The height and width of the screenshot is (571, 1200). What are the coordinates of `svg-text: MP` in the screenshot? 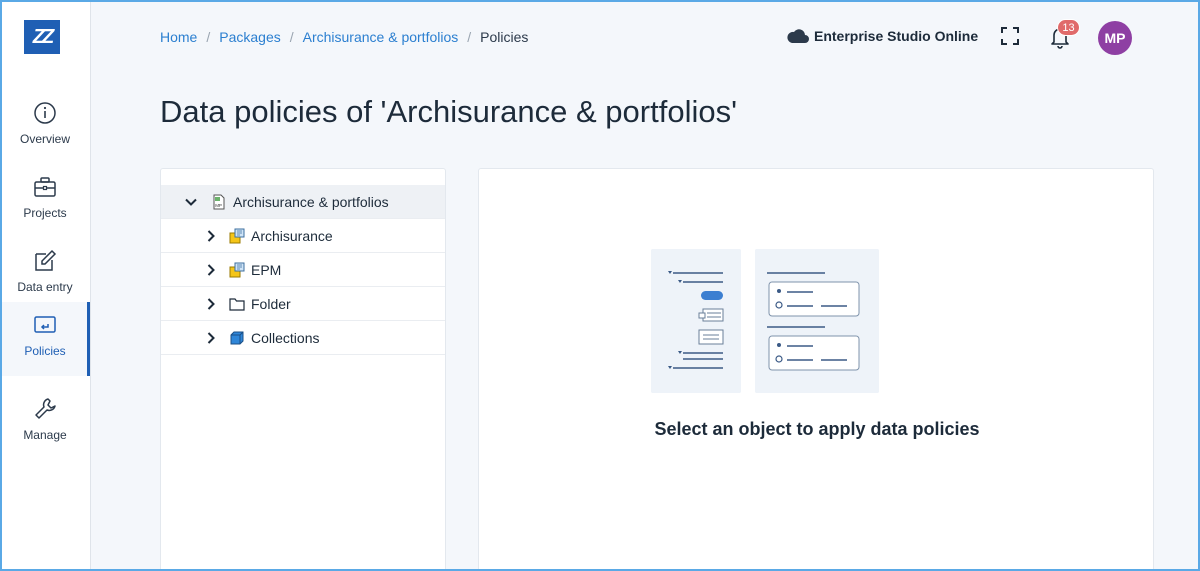 It's located at (218, 205).